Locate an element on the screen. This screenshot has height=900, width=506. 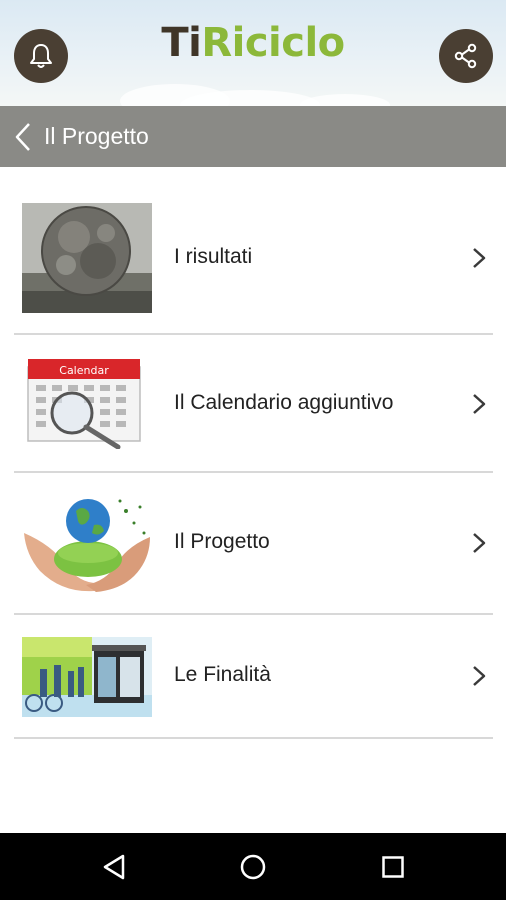
system-navigation-bar is located at coordinates (253, 866).